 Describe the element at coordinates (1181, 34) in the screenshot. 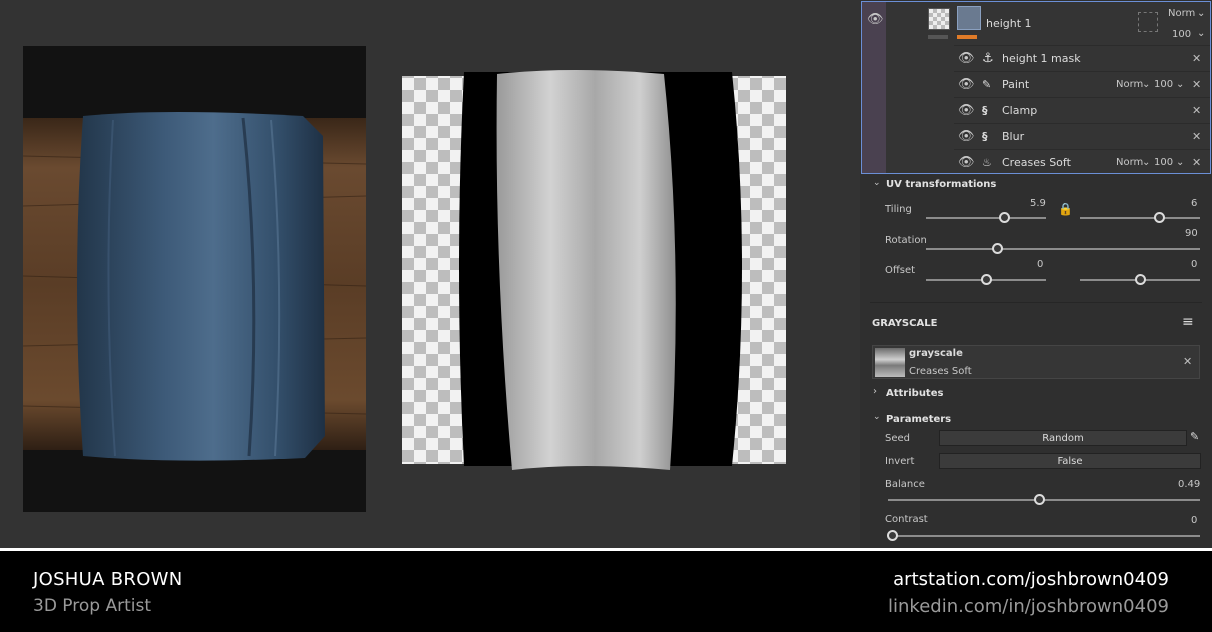

I see `layer-opacity: 100` at that location.